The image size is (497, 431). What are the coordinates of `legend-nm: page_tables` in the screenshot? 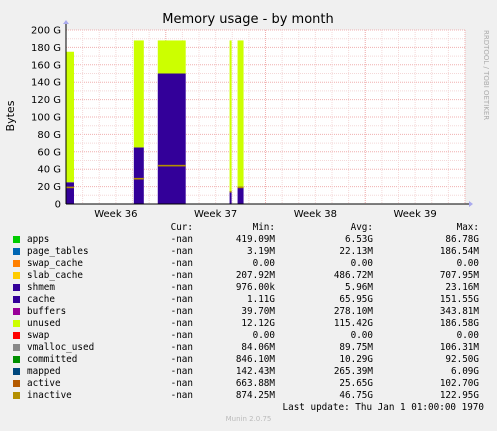 It's located at (58, 251).